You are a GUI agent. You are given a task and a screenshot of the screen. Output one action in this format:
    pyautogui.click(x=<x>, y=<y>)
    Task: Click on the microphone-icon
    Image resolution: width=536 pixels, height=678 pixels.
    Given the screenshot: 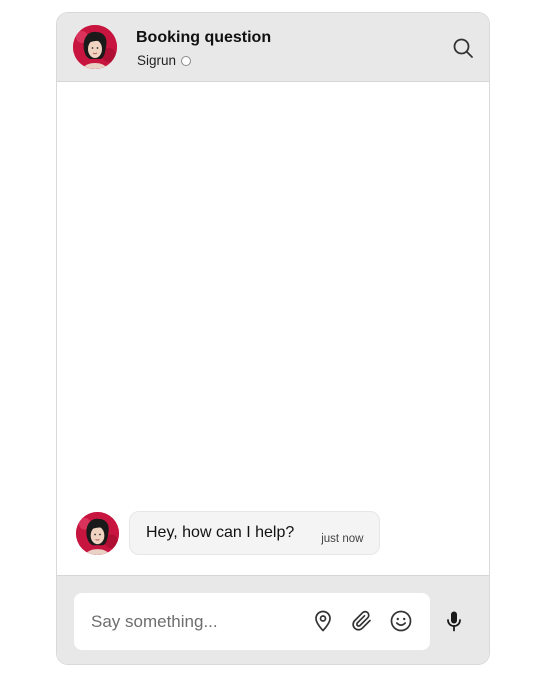 What is the action you would take?
    pyautogui.click(x=454, y=621)
    